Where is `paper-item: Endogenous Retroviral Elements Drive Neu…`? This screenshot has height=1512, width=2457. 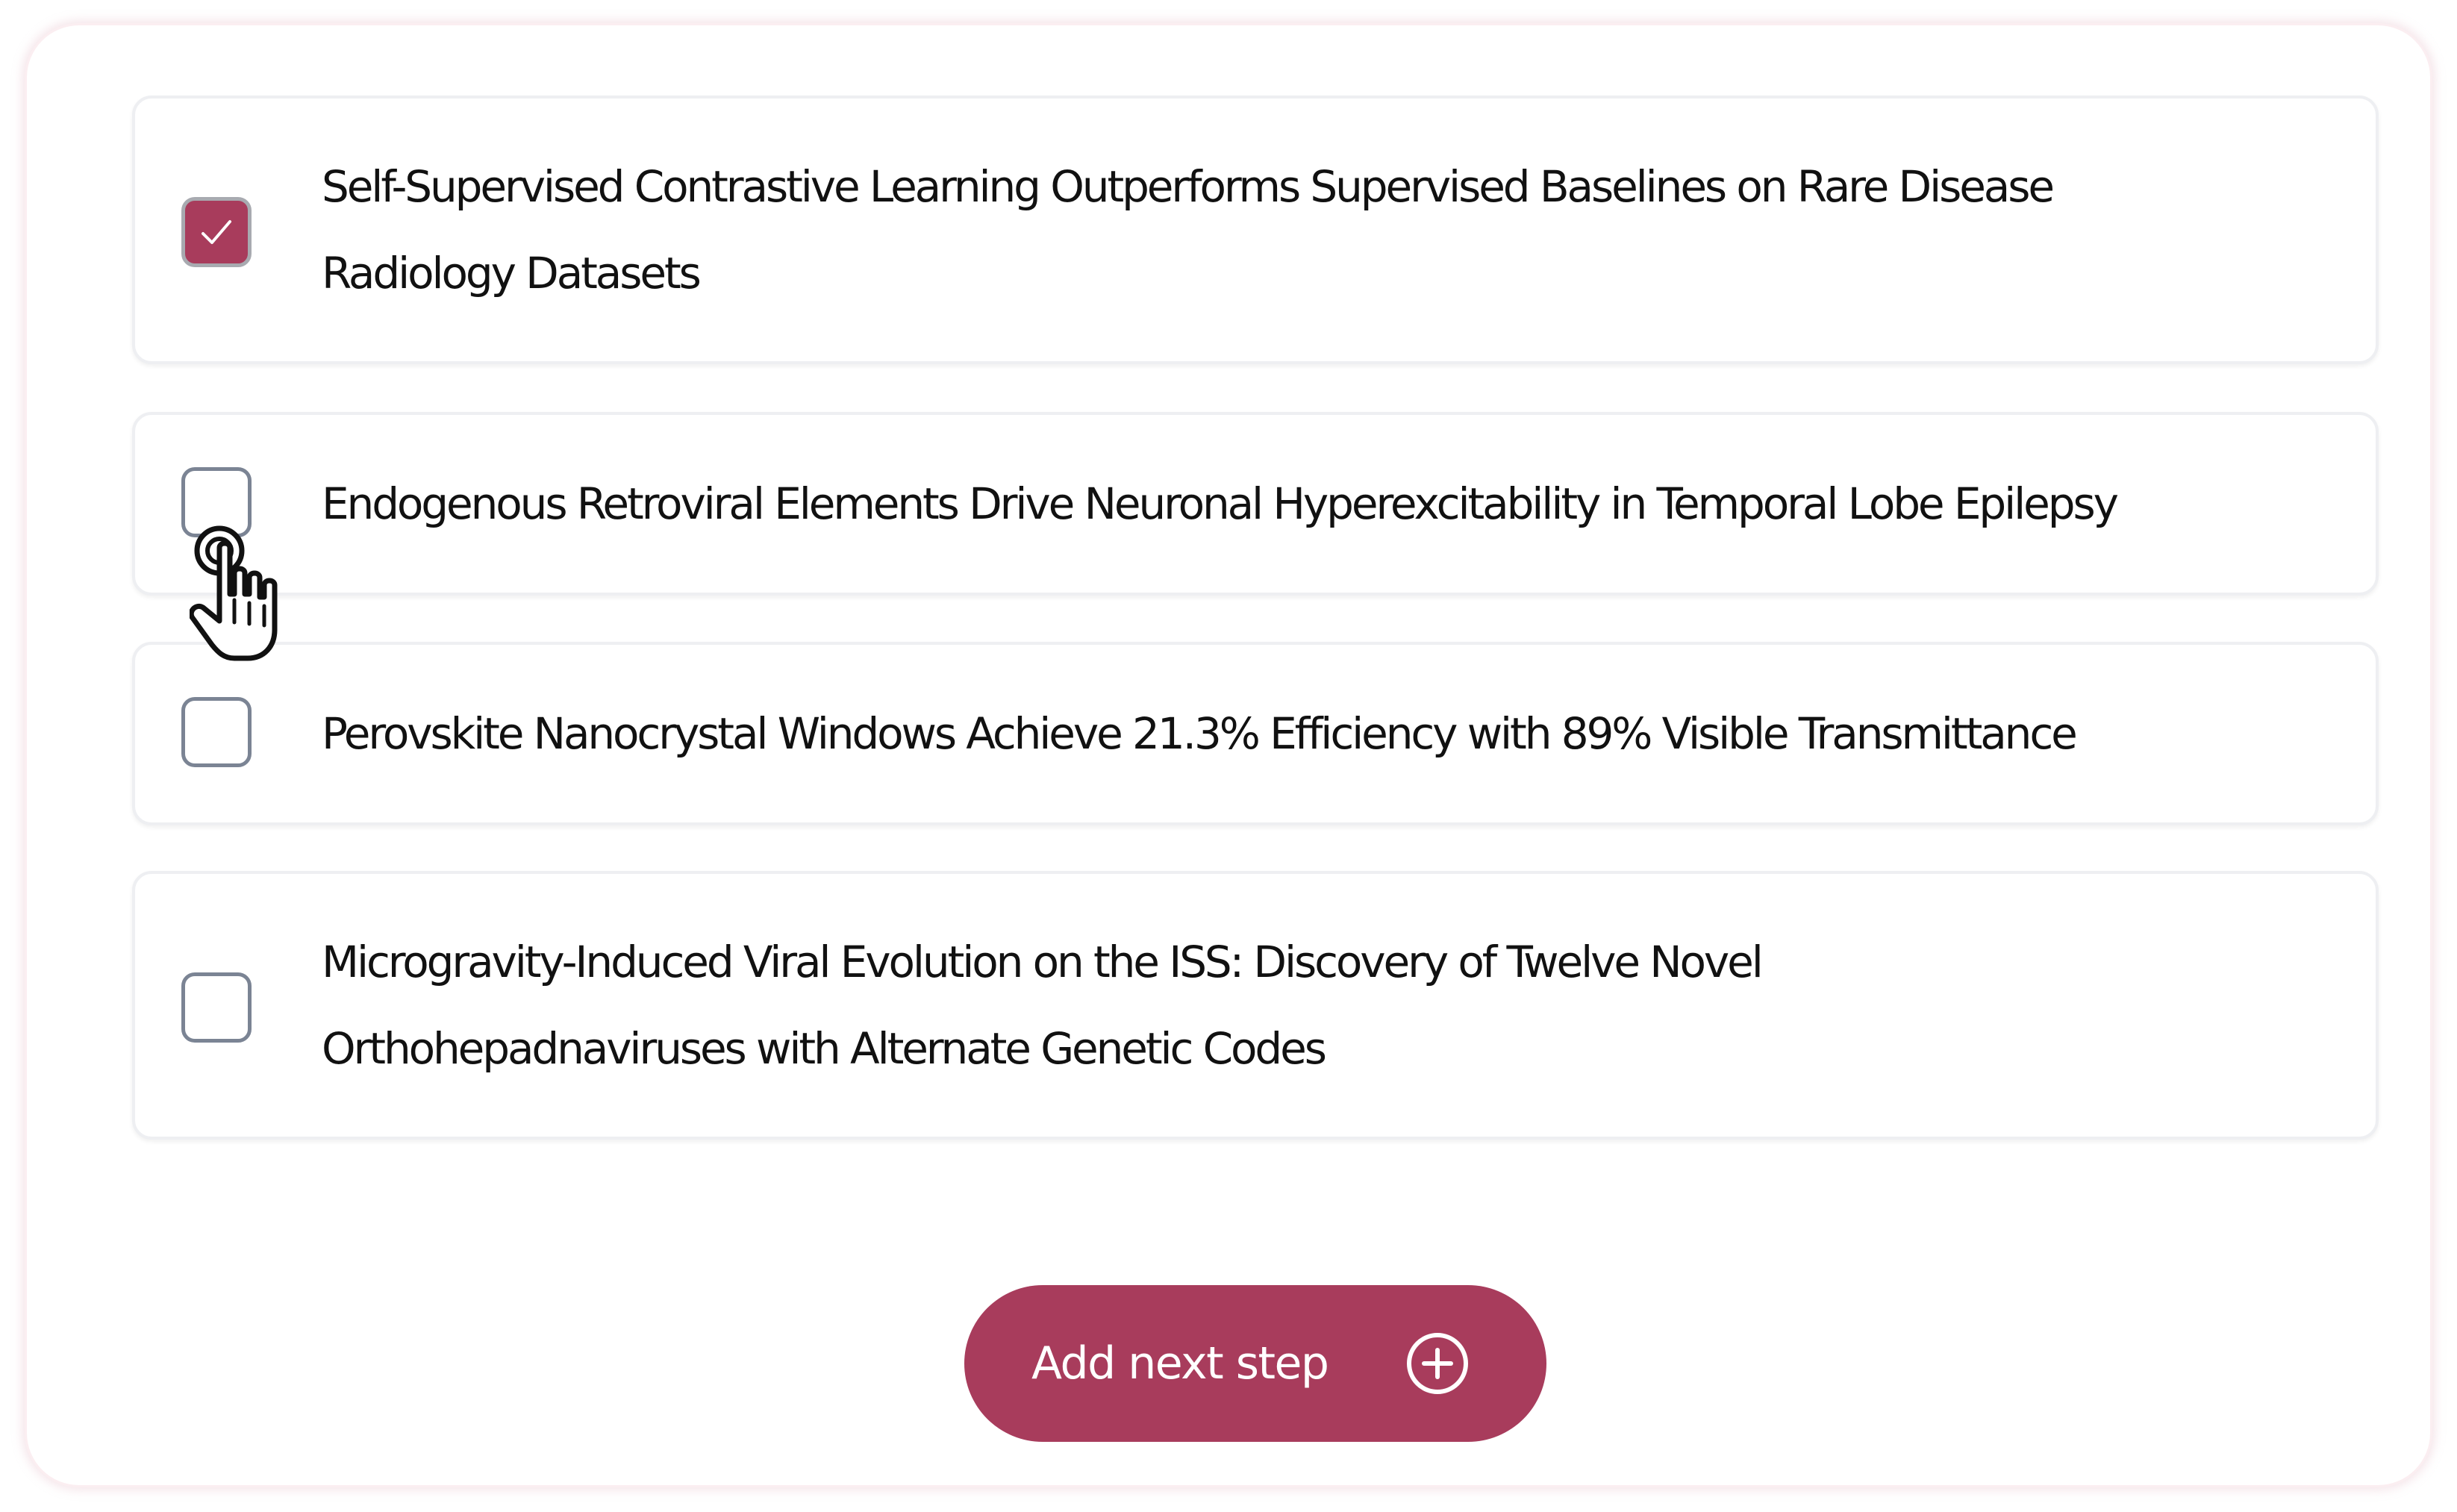
paper-item: Endogenous Retroviral Elements Drive Neu… is located at coordinates (1255, 504).